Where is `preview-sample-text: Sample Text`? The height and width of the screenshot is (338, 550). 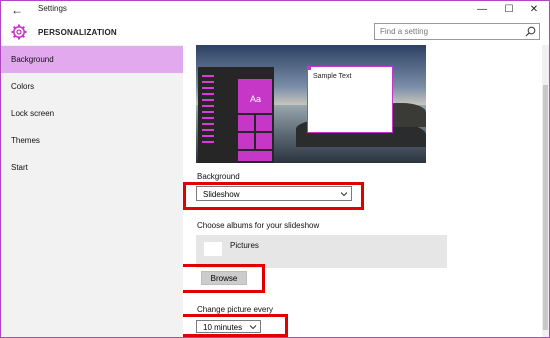 preview-sample-text: Sample Text is located at coordinates (332, 76).